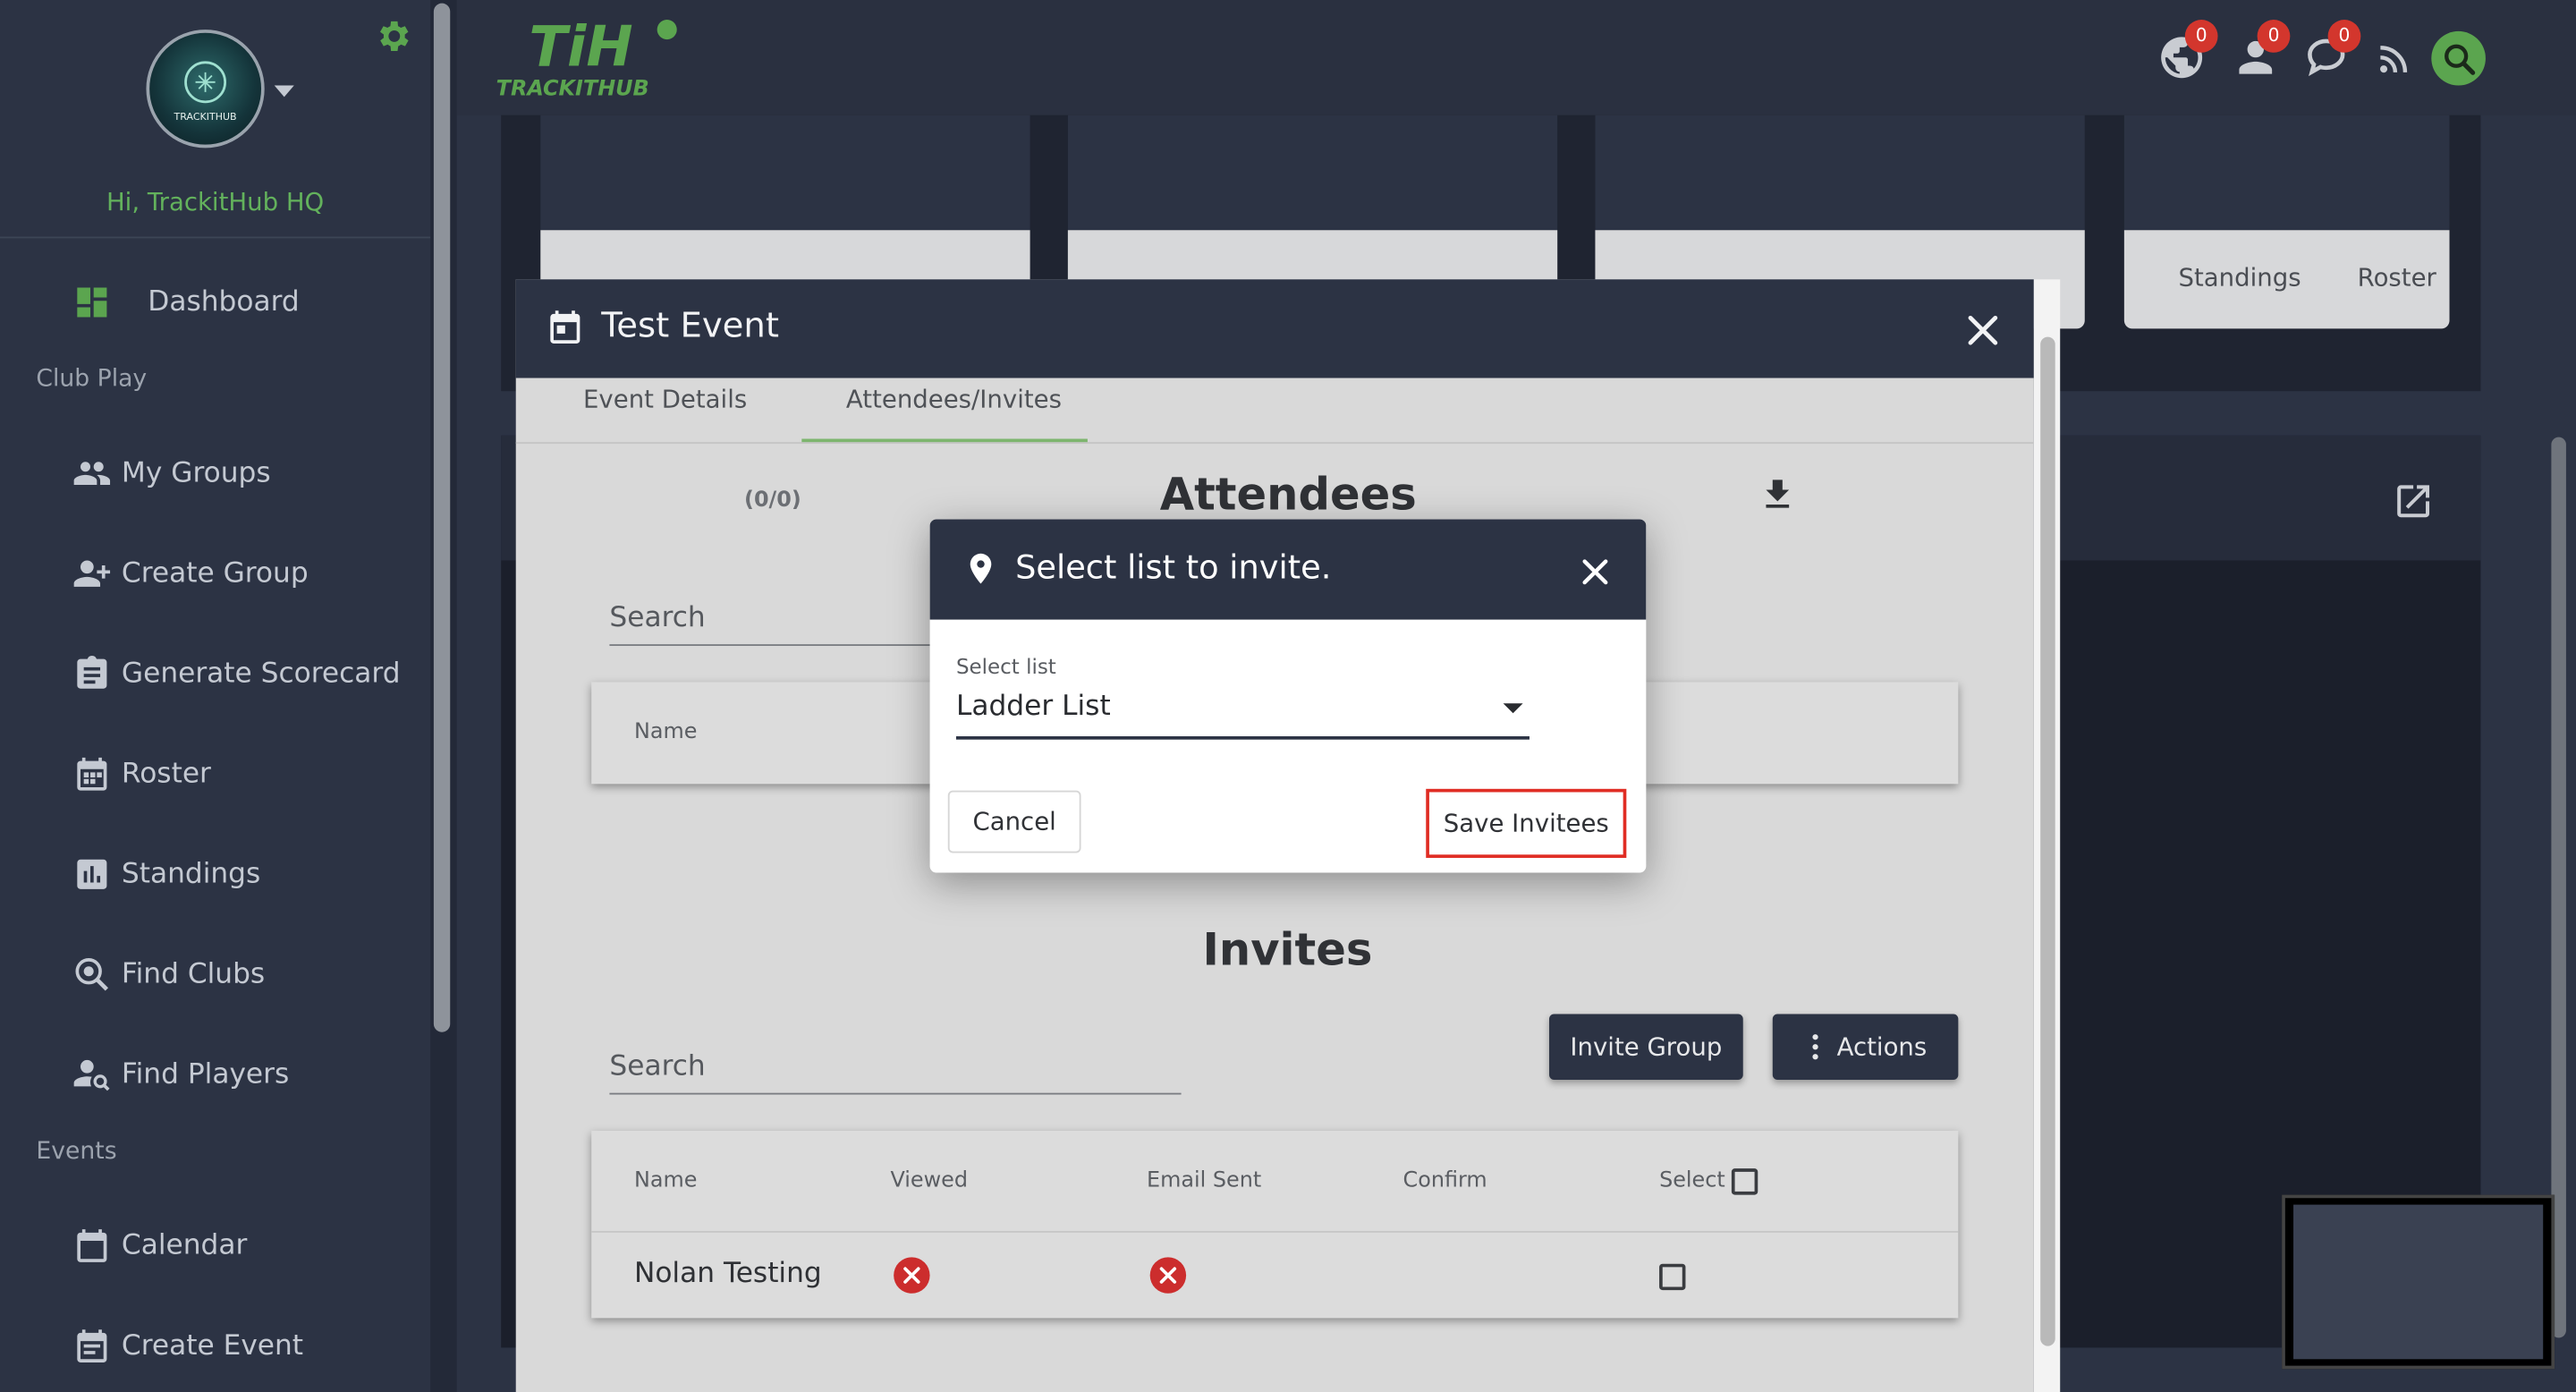 This screenshot has width=2576, height=1392. What do you see at coordinates (1646, 1047) in the screenshot?
I see `invite-group-button: Invite Group` at bounding box center [1646, 1047].